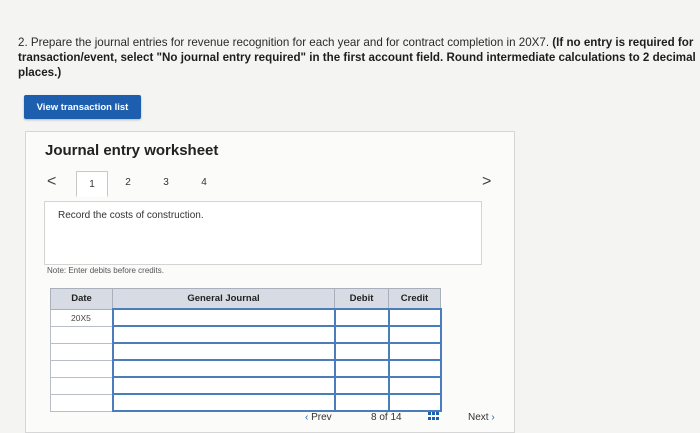  I want to click on prev-label: Prev, so click(321, 417).